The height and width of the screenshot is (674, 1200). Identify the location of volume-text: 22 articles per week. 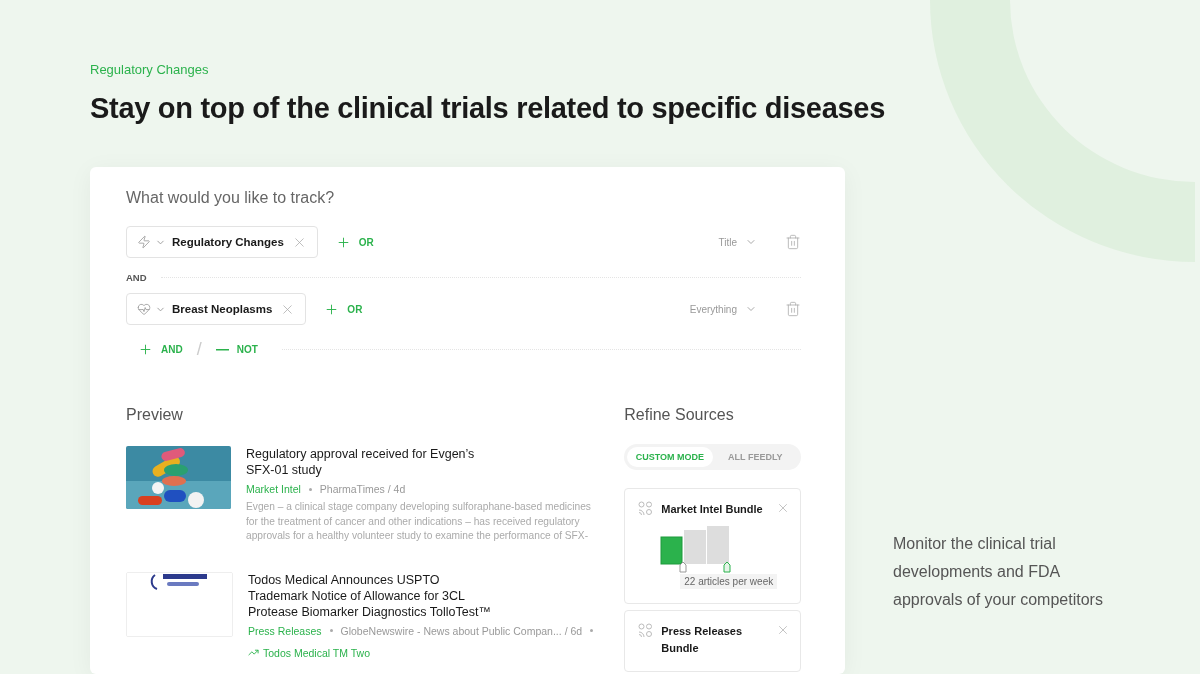
(729, 581).